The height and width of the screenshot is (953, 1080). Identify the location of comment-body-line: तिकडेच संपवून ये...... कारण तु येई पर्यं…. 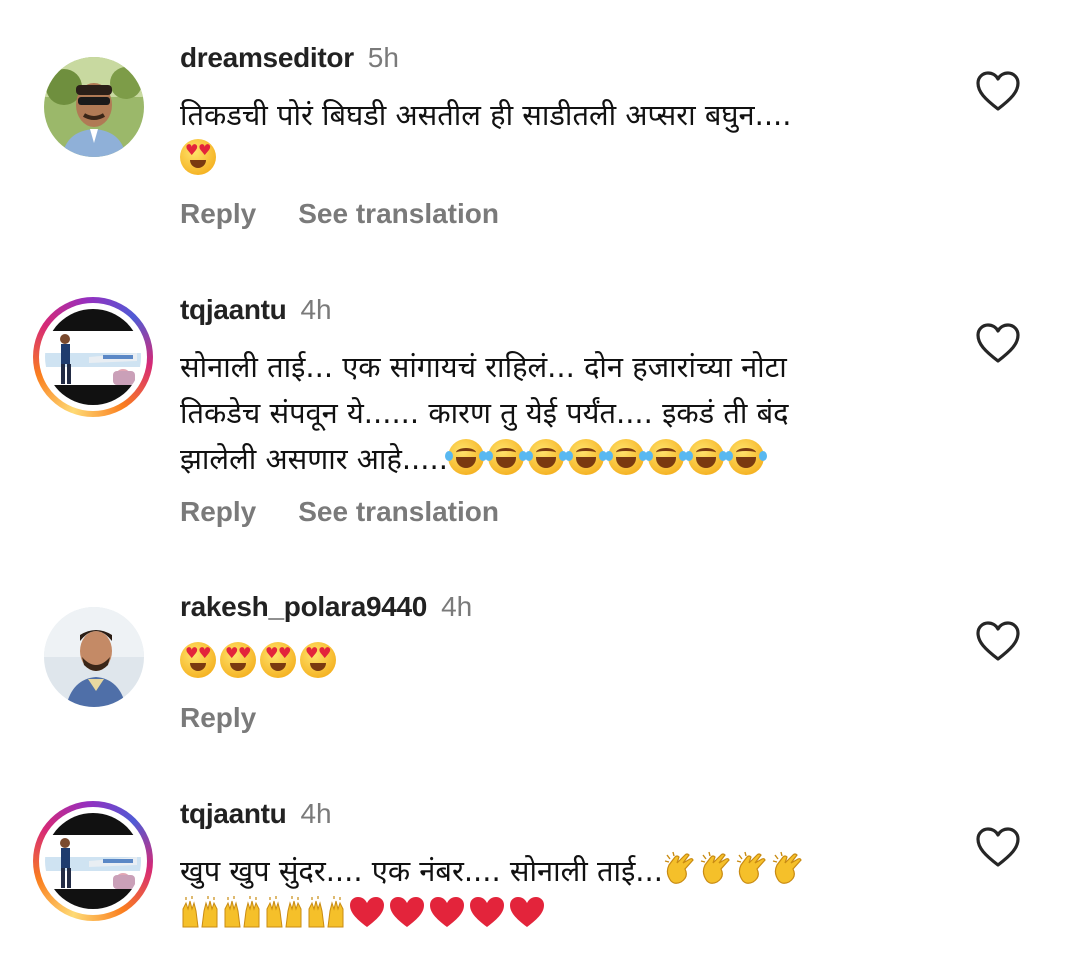
(484, 413).